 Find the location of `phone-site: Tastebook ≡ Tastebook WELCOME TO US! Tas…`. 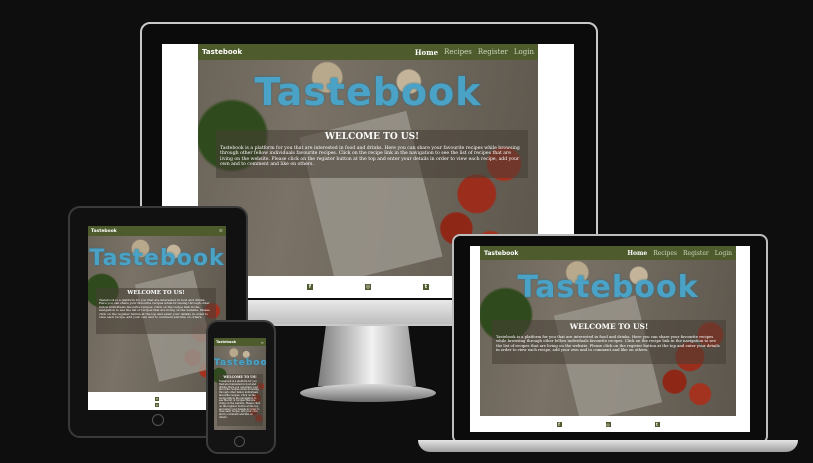

phone-site: Tastebook ≡ Tastebook WELCOME TO US! Tas… is located at coordinates (240, 384).